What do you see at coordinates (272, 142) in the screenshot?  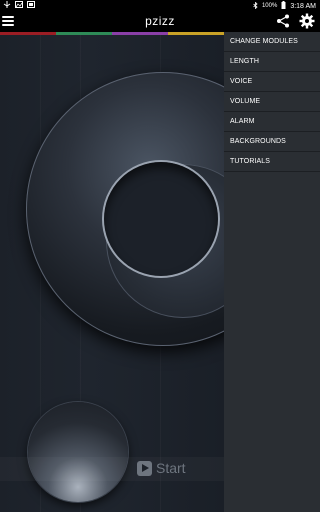 I see `menu-item-backgrounds: BACKGROUNDS` at bounding box center [272, 142].